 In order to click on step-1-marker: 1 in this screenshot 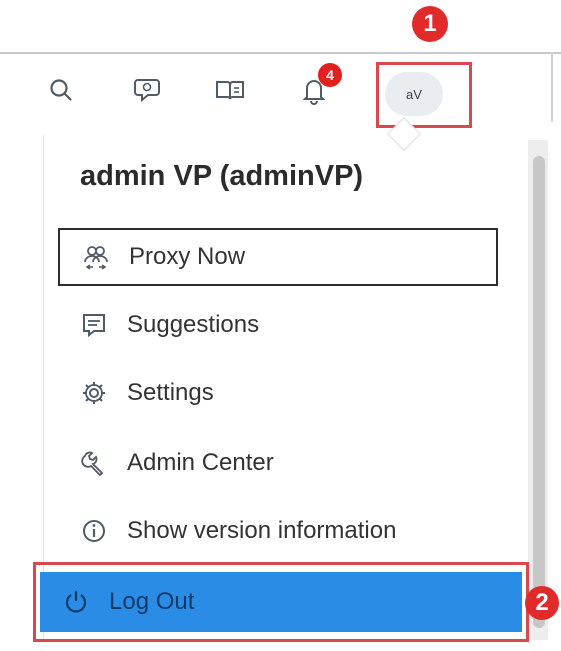, I will do `click(430, 24)`.